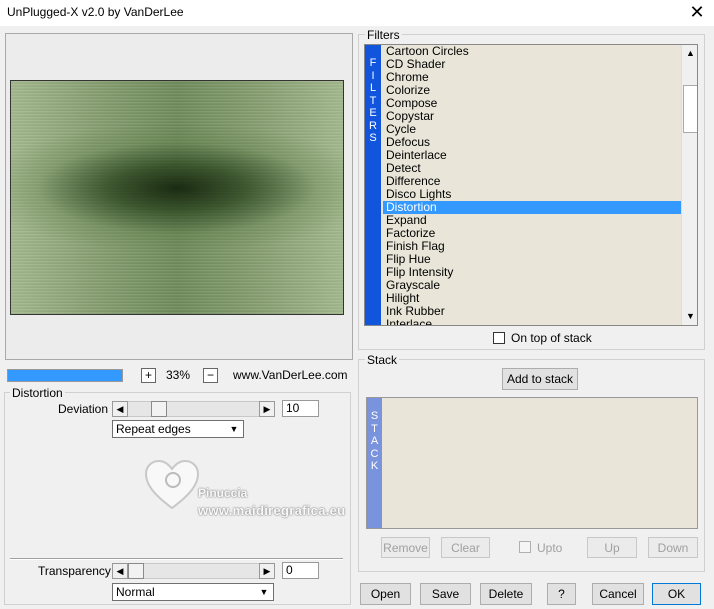 This screenshot has width=714, height=609. I want to click on window-title: UnPlugged-X v2.0 by VanDerLee, so click(95, 12).